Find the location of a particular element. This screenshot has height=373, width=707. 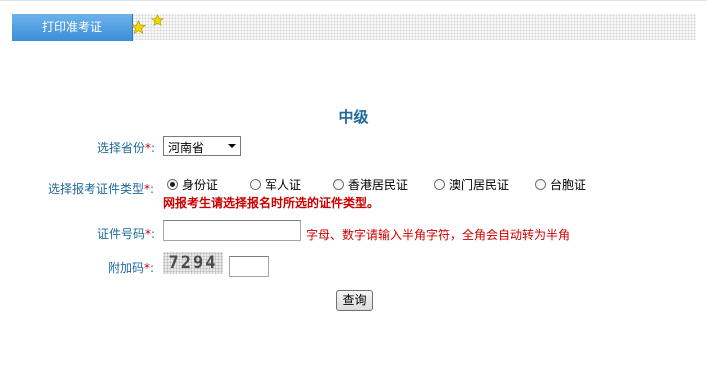

id-type-label: 选择报考证件类型*: is located at coordinates (101, 188).